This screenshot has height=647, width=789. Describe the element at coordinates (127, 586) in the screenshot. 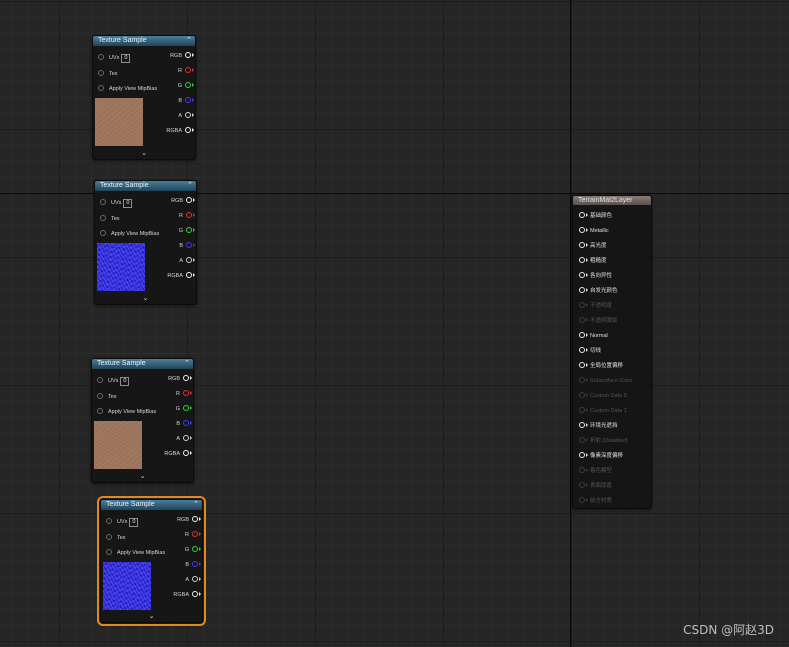

I see `texture-preview` at that location.